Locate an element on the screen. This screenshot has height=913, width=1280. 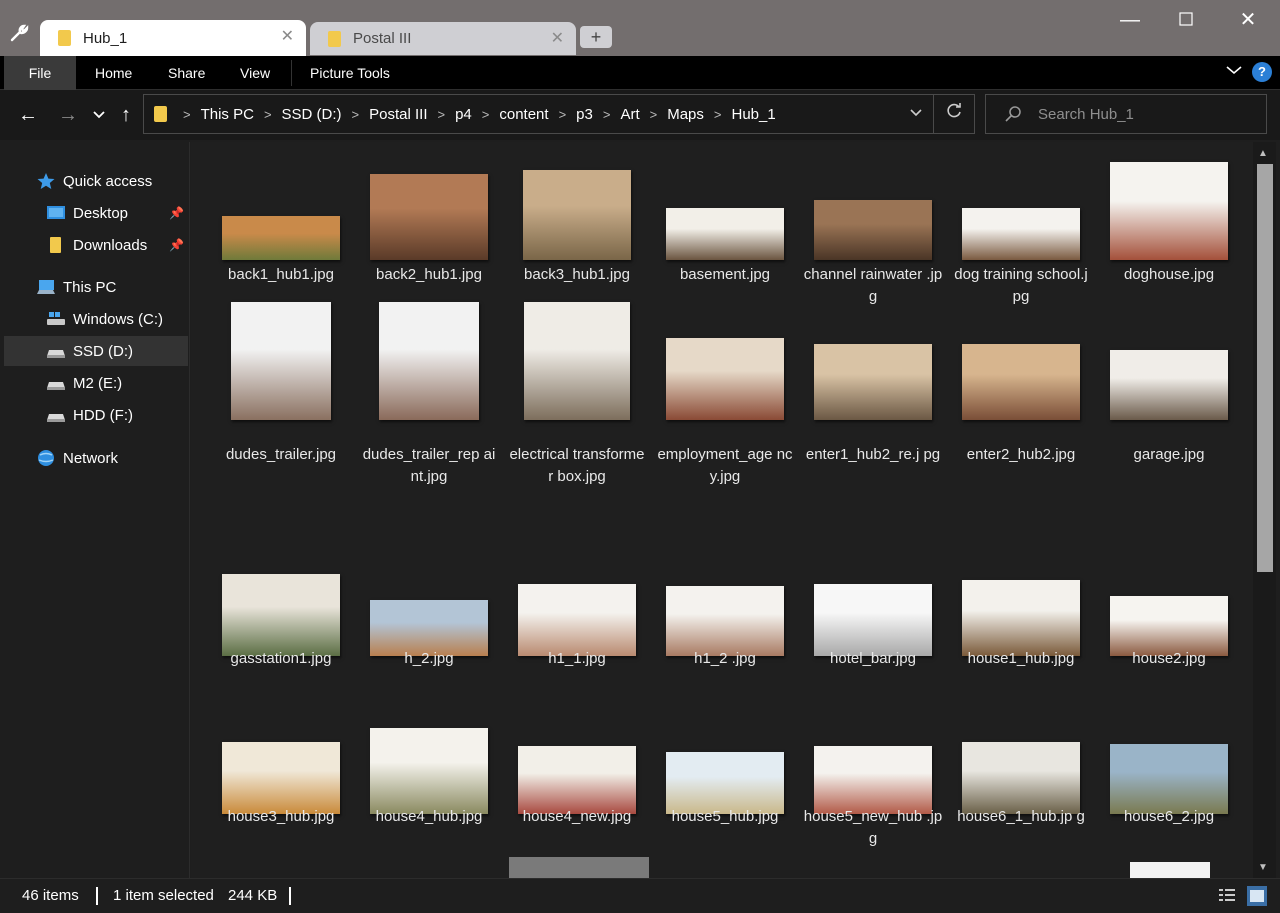
minimize-icon: — is located at coordinates (1130, 20).